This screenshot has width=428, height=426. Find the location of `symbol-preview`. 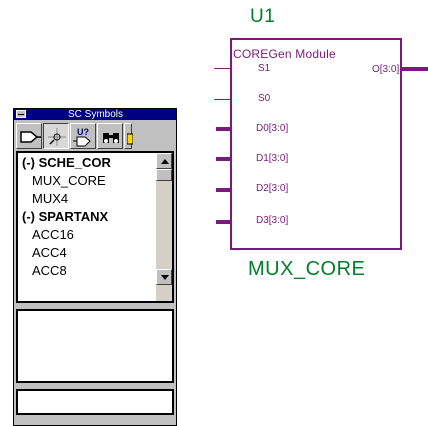

symbol-preview is located at coordinates (95, 346).